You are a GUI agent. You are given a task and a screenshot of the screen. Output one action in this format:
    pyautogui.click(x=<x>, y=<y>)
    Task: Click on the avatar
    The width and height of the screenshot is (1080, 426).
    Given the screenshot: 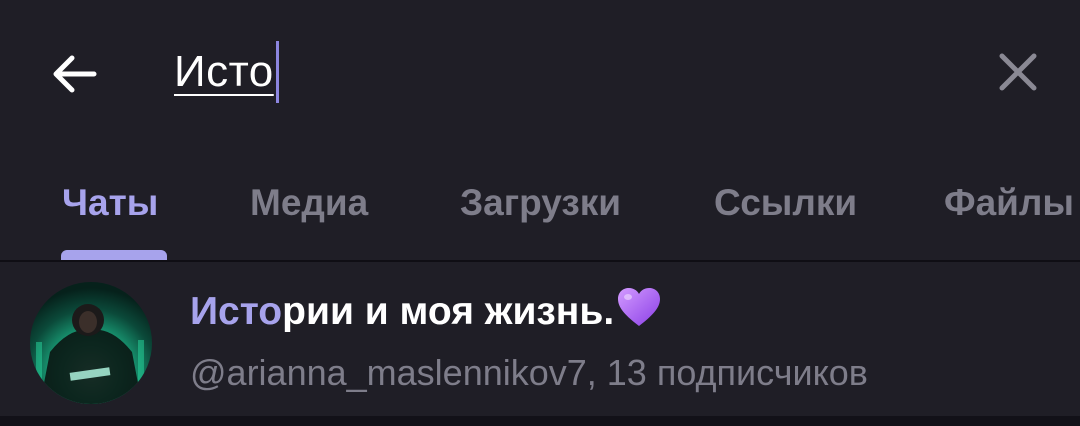 What is the action you would take?
    pyautogui.click(x=91, y=343)
    